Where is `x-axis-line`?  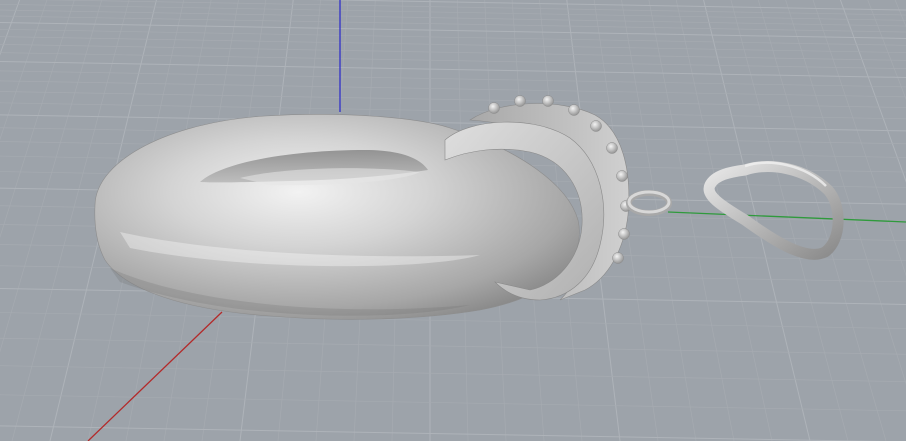
x-axis-line is located at coordinates (155, 376).